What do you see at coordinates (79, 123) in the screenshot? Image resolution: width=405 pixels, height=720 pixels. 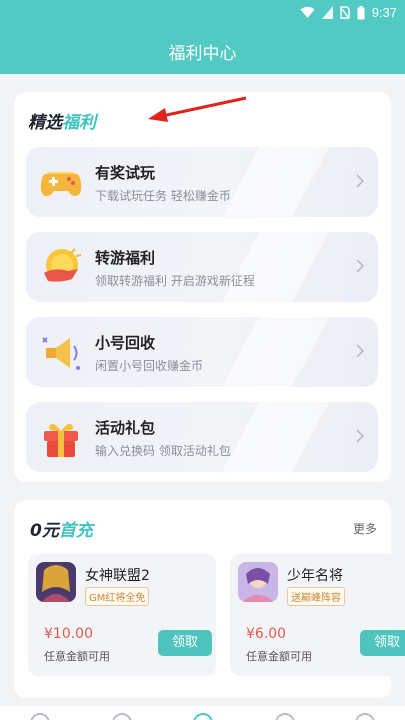 I see `section-title-part2: 福利` at bounding box center [79, 123].